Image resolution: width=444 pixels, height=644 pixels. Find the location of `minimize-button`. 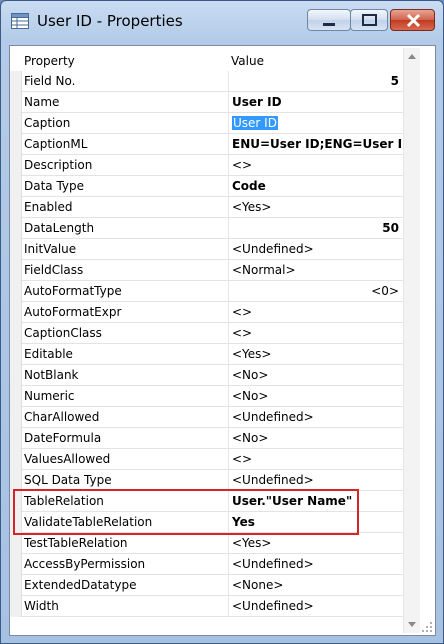

minimize-button is located at coordinates (329, 20).